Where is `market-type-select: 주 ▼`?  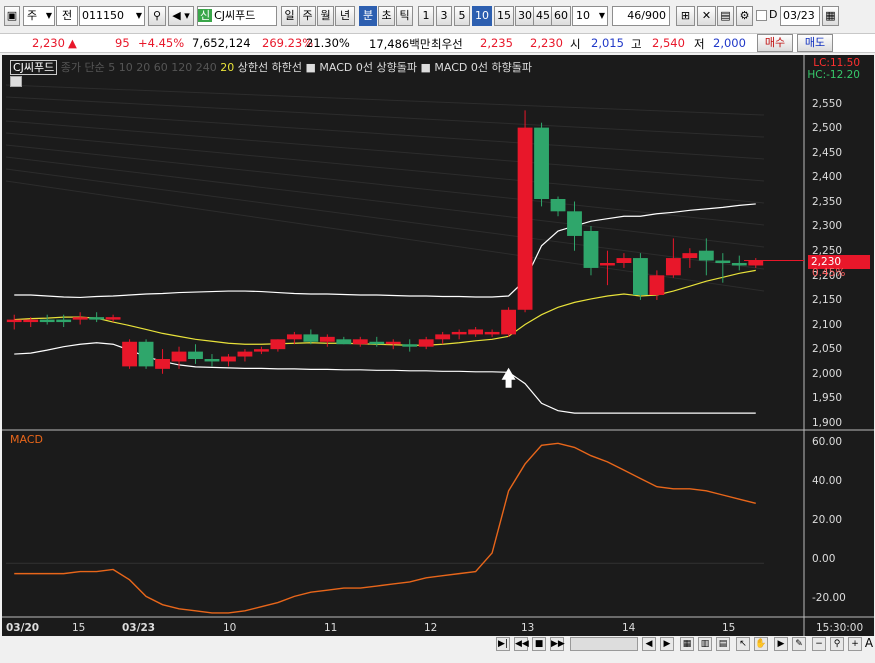
market-type-select: 주 ▼ is located at coordinates (39, 16).